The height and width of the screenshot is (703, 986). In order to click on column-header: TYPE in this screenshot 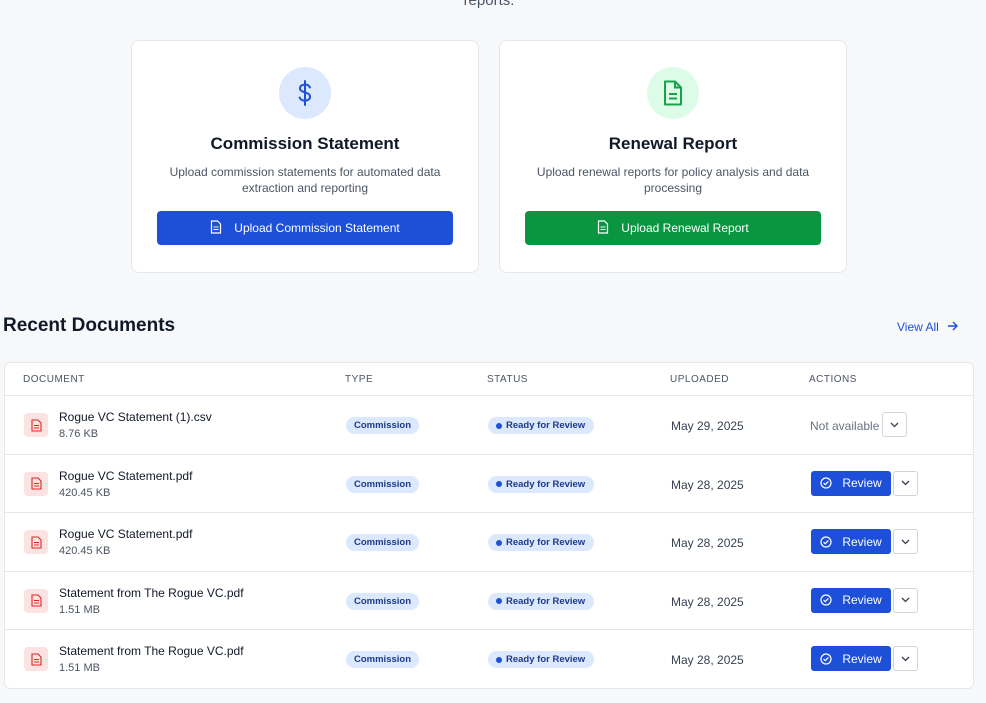, I will do `click(359, 379)`.